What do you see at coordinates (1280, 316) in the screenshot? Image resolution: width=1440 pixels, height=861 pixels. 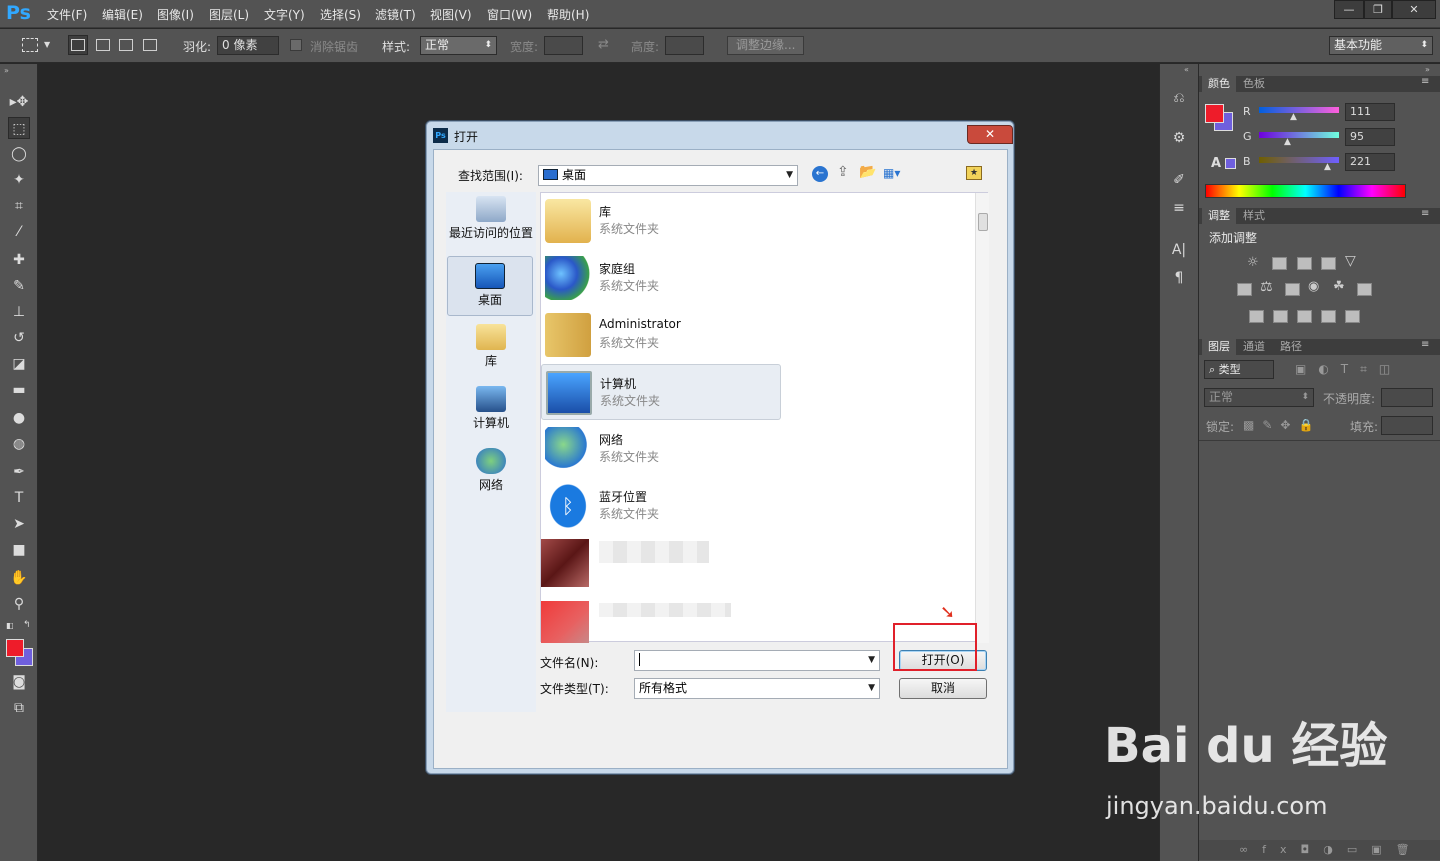 I see `posterize-icon` at bounding box center [1280, 316].